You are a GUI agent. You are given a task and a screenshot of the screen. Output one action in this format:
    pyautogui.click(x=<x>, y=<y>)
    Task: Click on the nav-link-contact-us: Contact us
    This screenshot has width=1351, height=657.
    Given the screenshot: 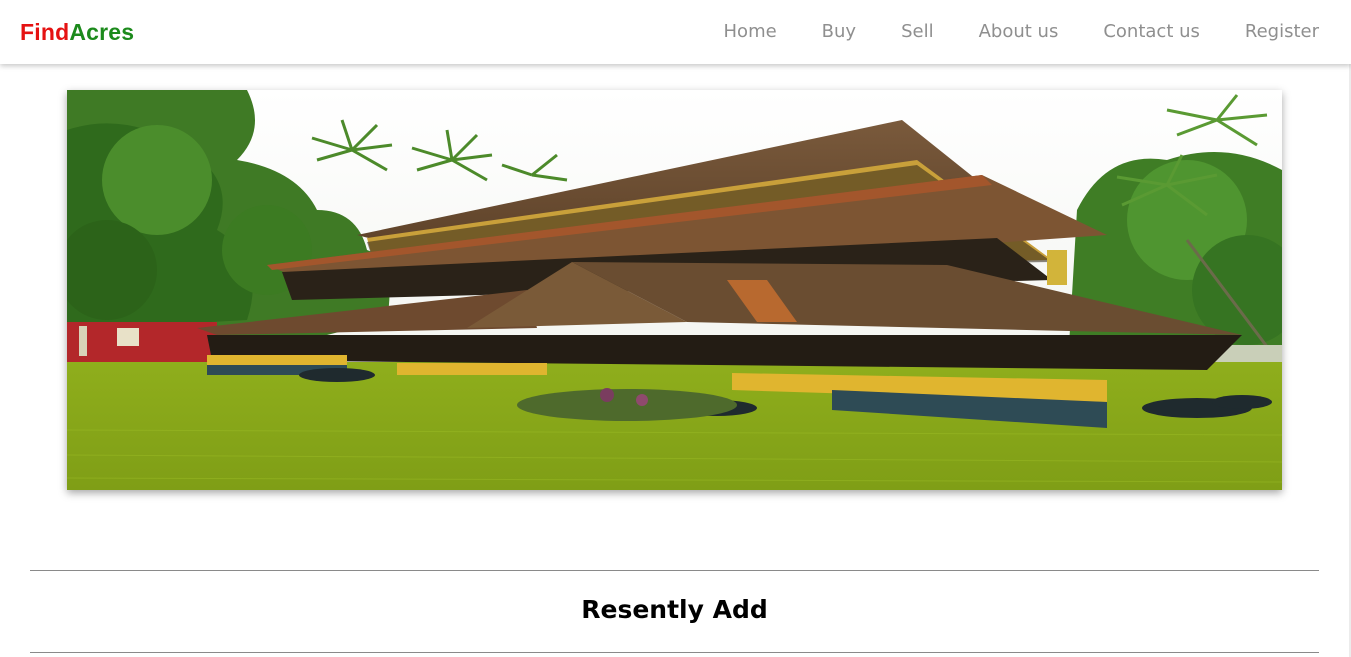 What is the action you would take?
    pyautogui.click(x=1151, y=32)
    